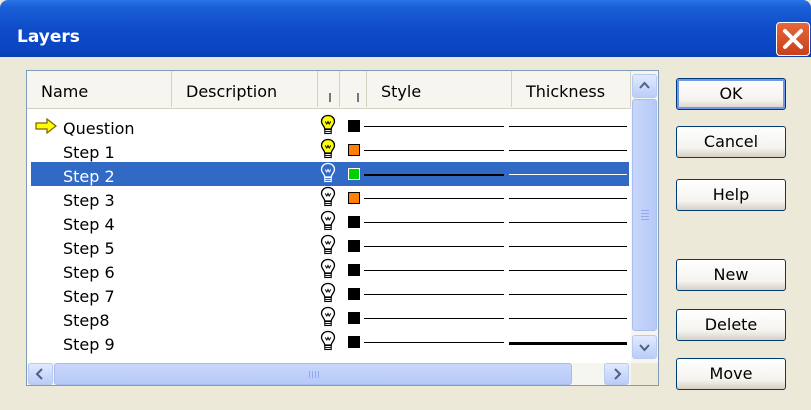 This screenshot has height=410, width=811. I want to click on layer-name: Step 3, so click(89, 200).